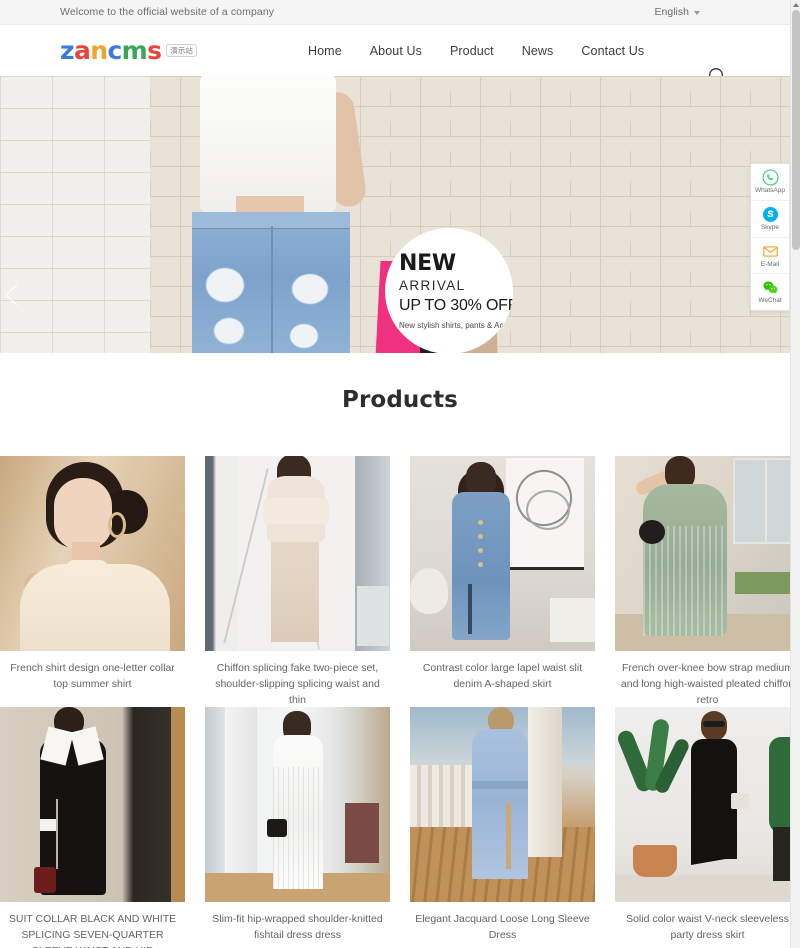 This screenshot has height=948, width=800. Describe the element at coordinates (272, 289) in the screenshot. I see `jeans-seam` at that location.